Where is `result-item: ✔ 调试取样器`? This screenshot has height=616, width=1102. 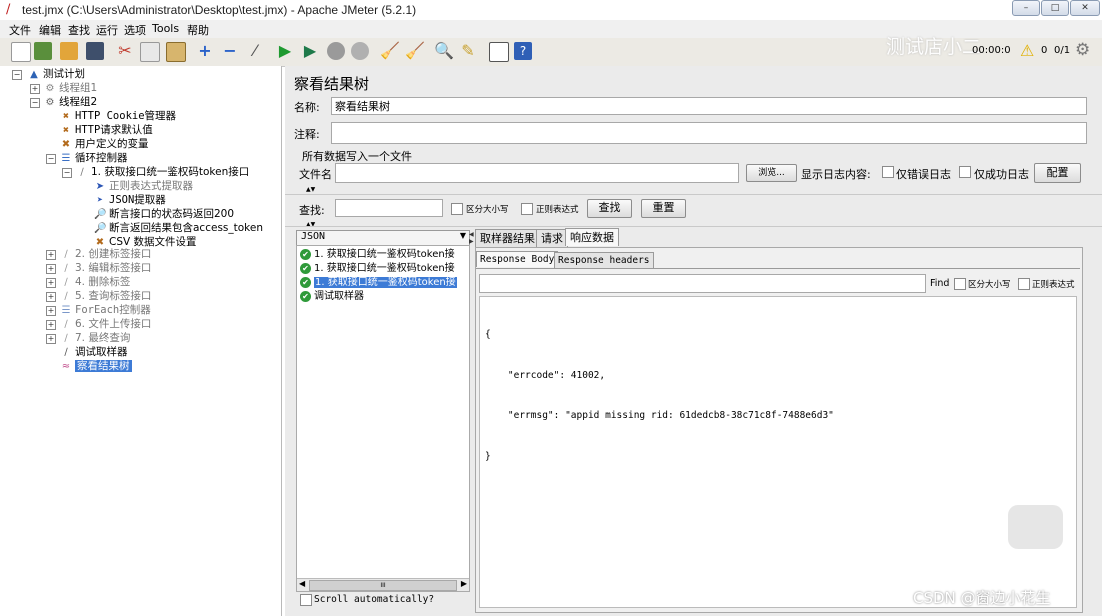
result-item: ✔ 调试取样器 is located at coordinates (332, 296).